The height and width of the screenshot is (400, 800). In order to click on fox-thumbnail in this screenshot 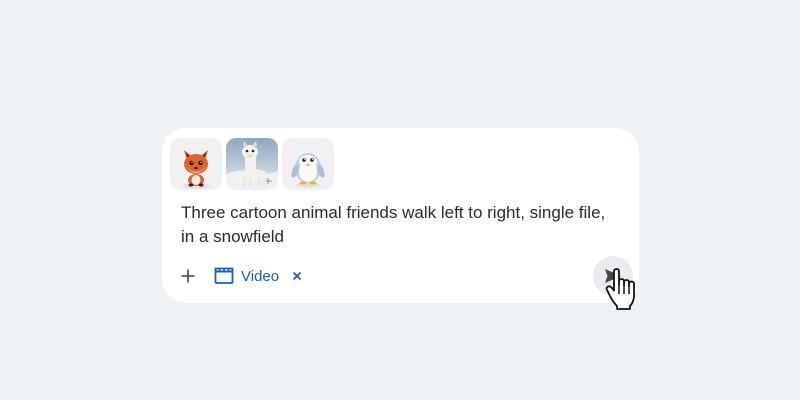, I will do `click(196, 164)`.